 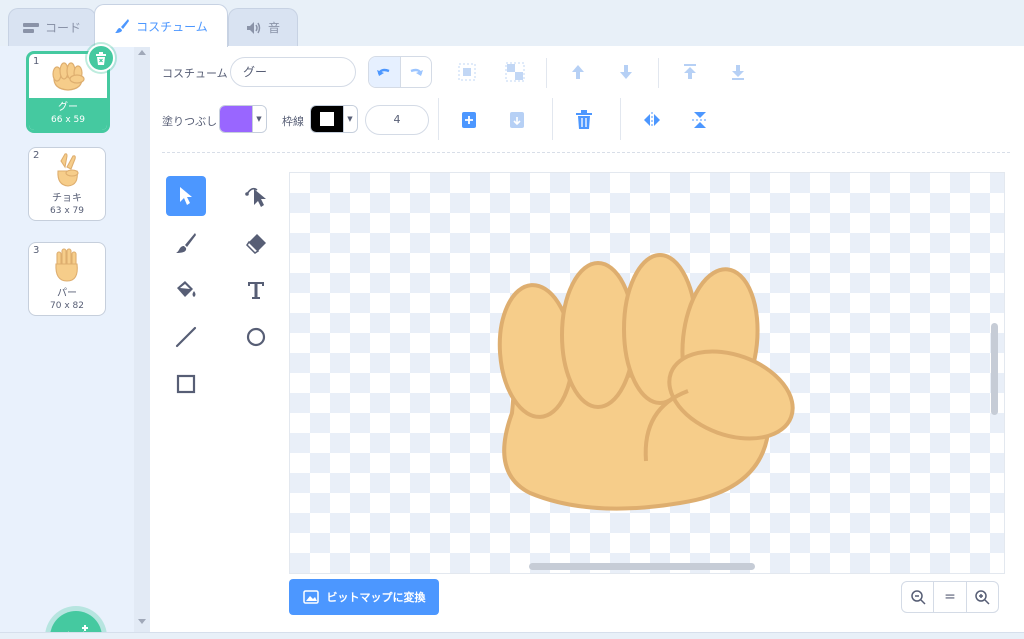 I want to click on costume-list: 1 グー 66 x 59 2 チョキ 63 x 79 3 パー 70 x 82, so click(x=75, y=341).